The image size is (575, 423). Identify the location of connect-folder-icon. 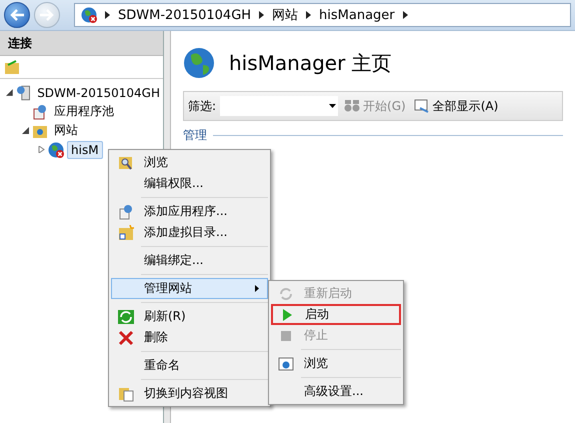
(12, 67).